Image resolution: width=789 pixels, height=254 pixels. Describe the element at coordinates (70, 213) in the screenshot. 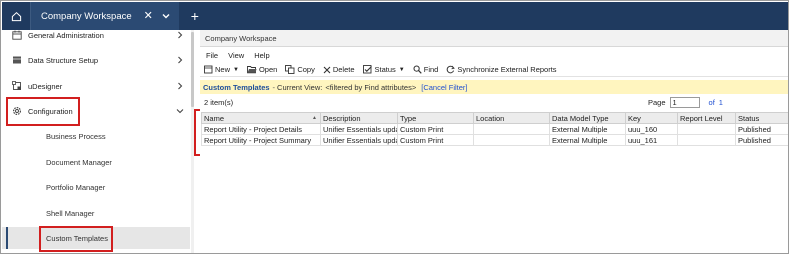

I see `sidebar-subitem-label: Shell Manager` at that location.